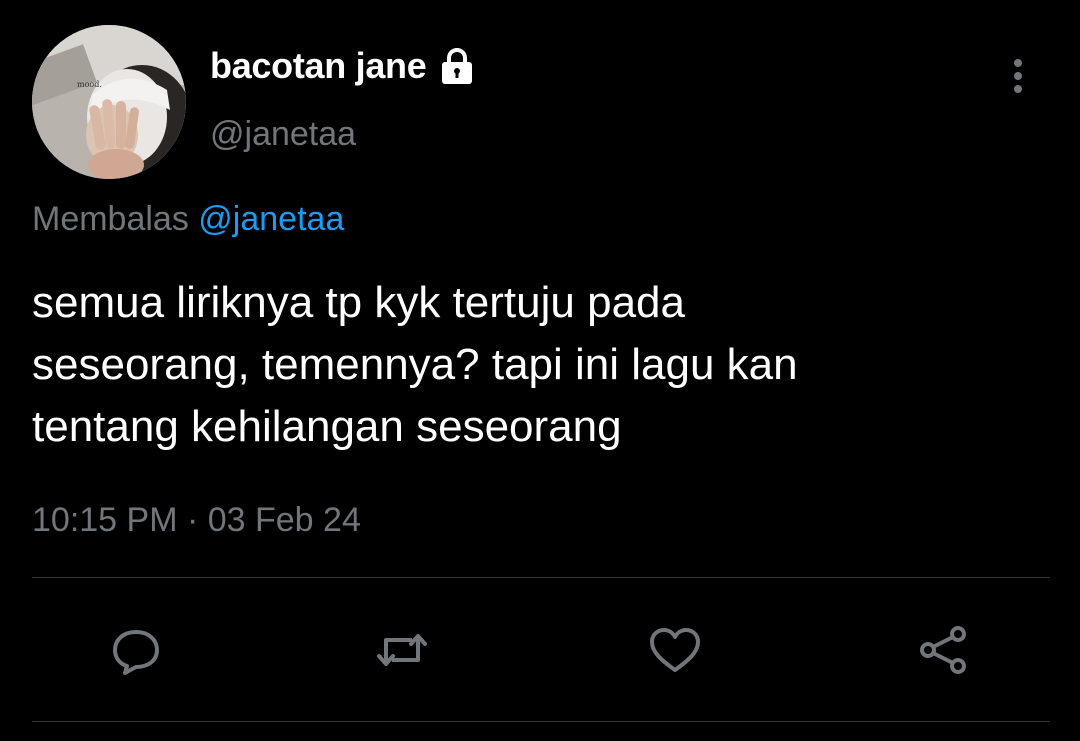 The height and width of the screenshot is (741, 1080). What do you see at coordinates (196, 520) in the screenshot?
I see `tweet-timestamp: 10:15 PM · 03 Feb 24` at bounding box center [196, 520].